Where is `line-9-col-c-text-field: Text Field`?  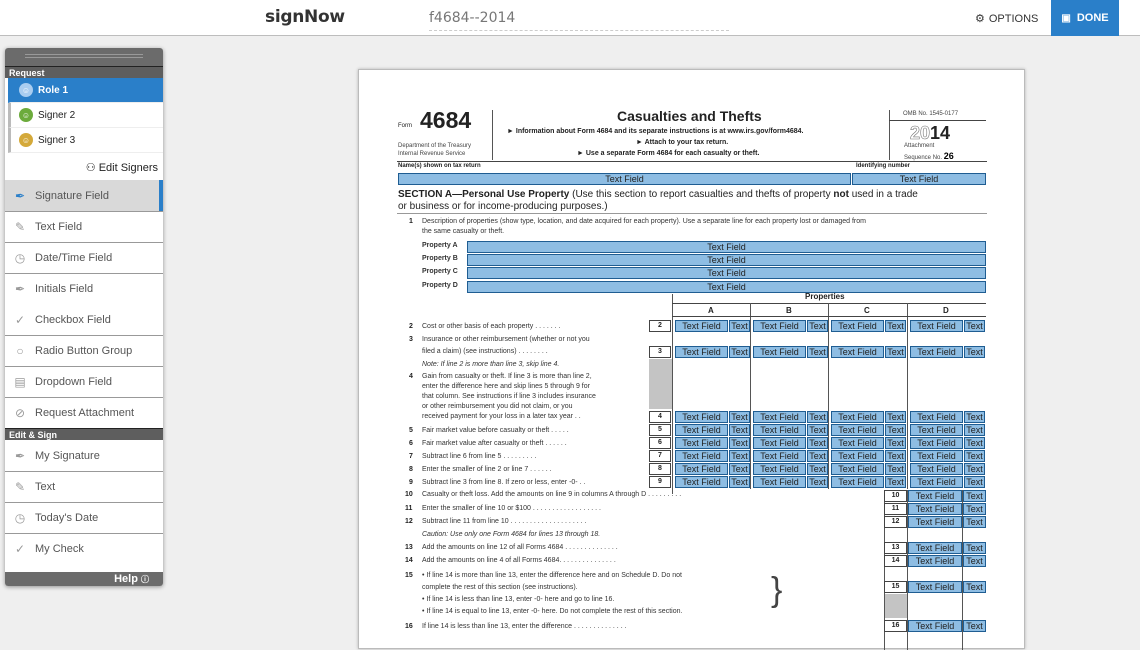 line-9-col-c-text-field: Text Field is located at coordinates (857, 482).